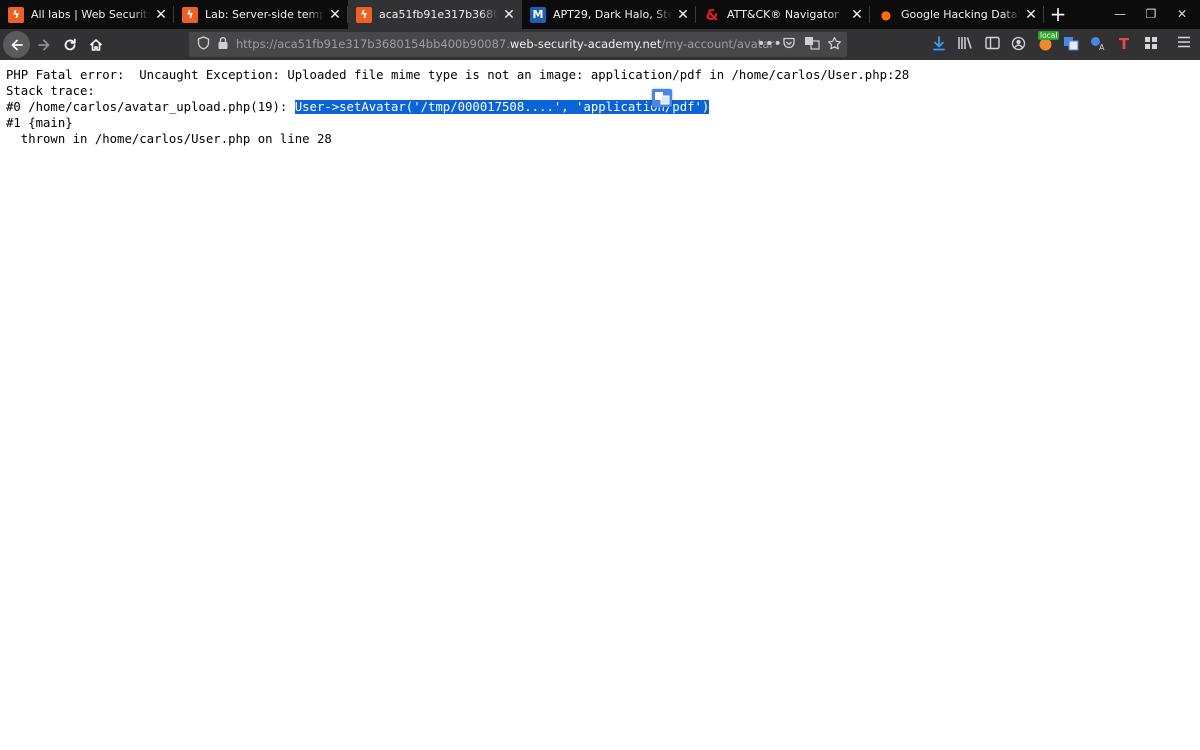 The height and width of the screenshot is (750, 1200). I want to click on minimize-window-icon: —, so click(1120, 14).